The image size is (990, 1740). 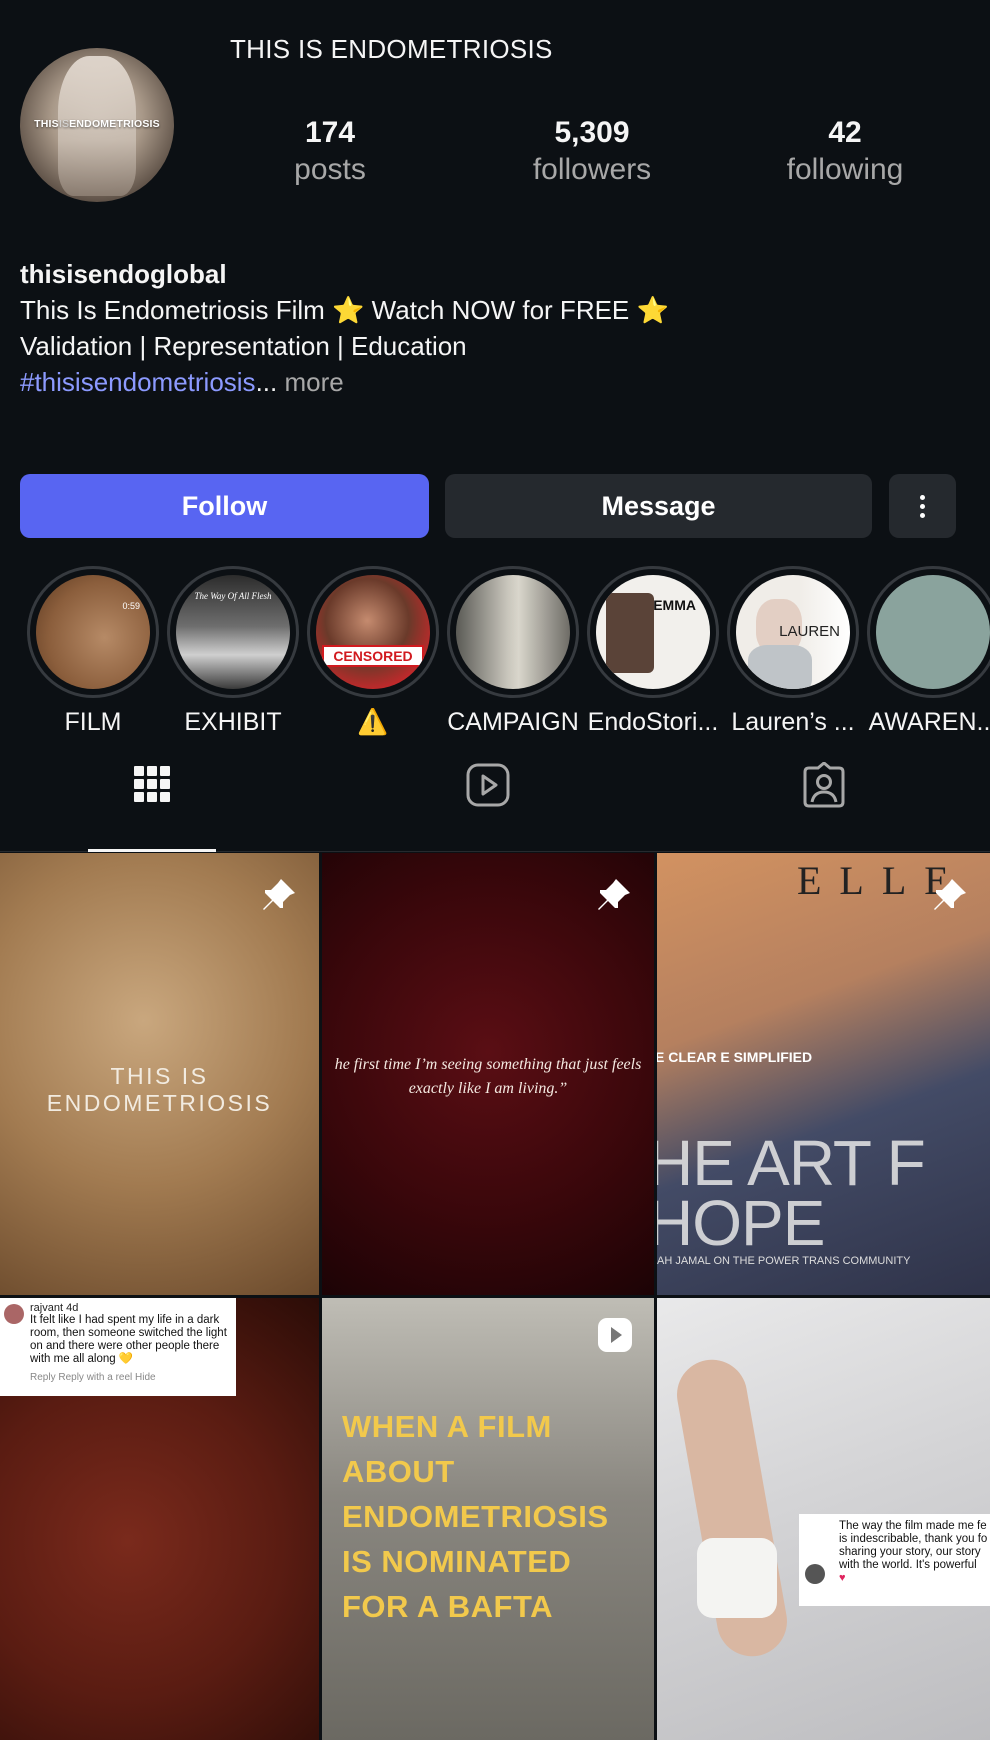 What do you see at coordinates (842, 1578) in the screenshot?
I see `heart-icon: ♥` at bounding box center [842, 1578].